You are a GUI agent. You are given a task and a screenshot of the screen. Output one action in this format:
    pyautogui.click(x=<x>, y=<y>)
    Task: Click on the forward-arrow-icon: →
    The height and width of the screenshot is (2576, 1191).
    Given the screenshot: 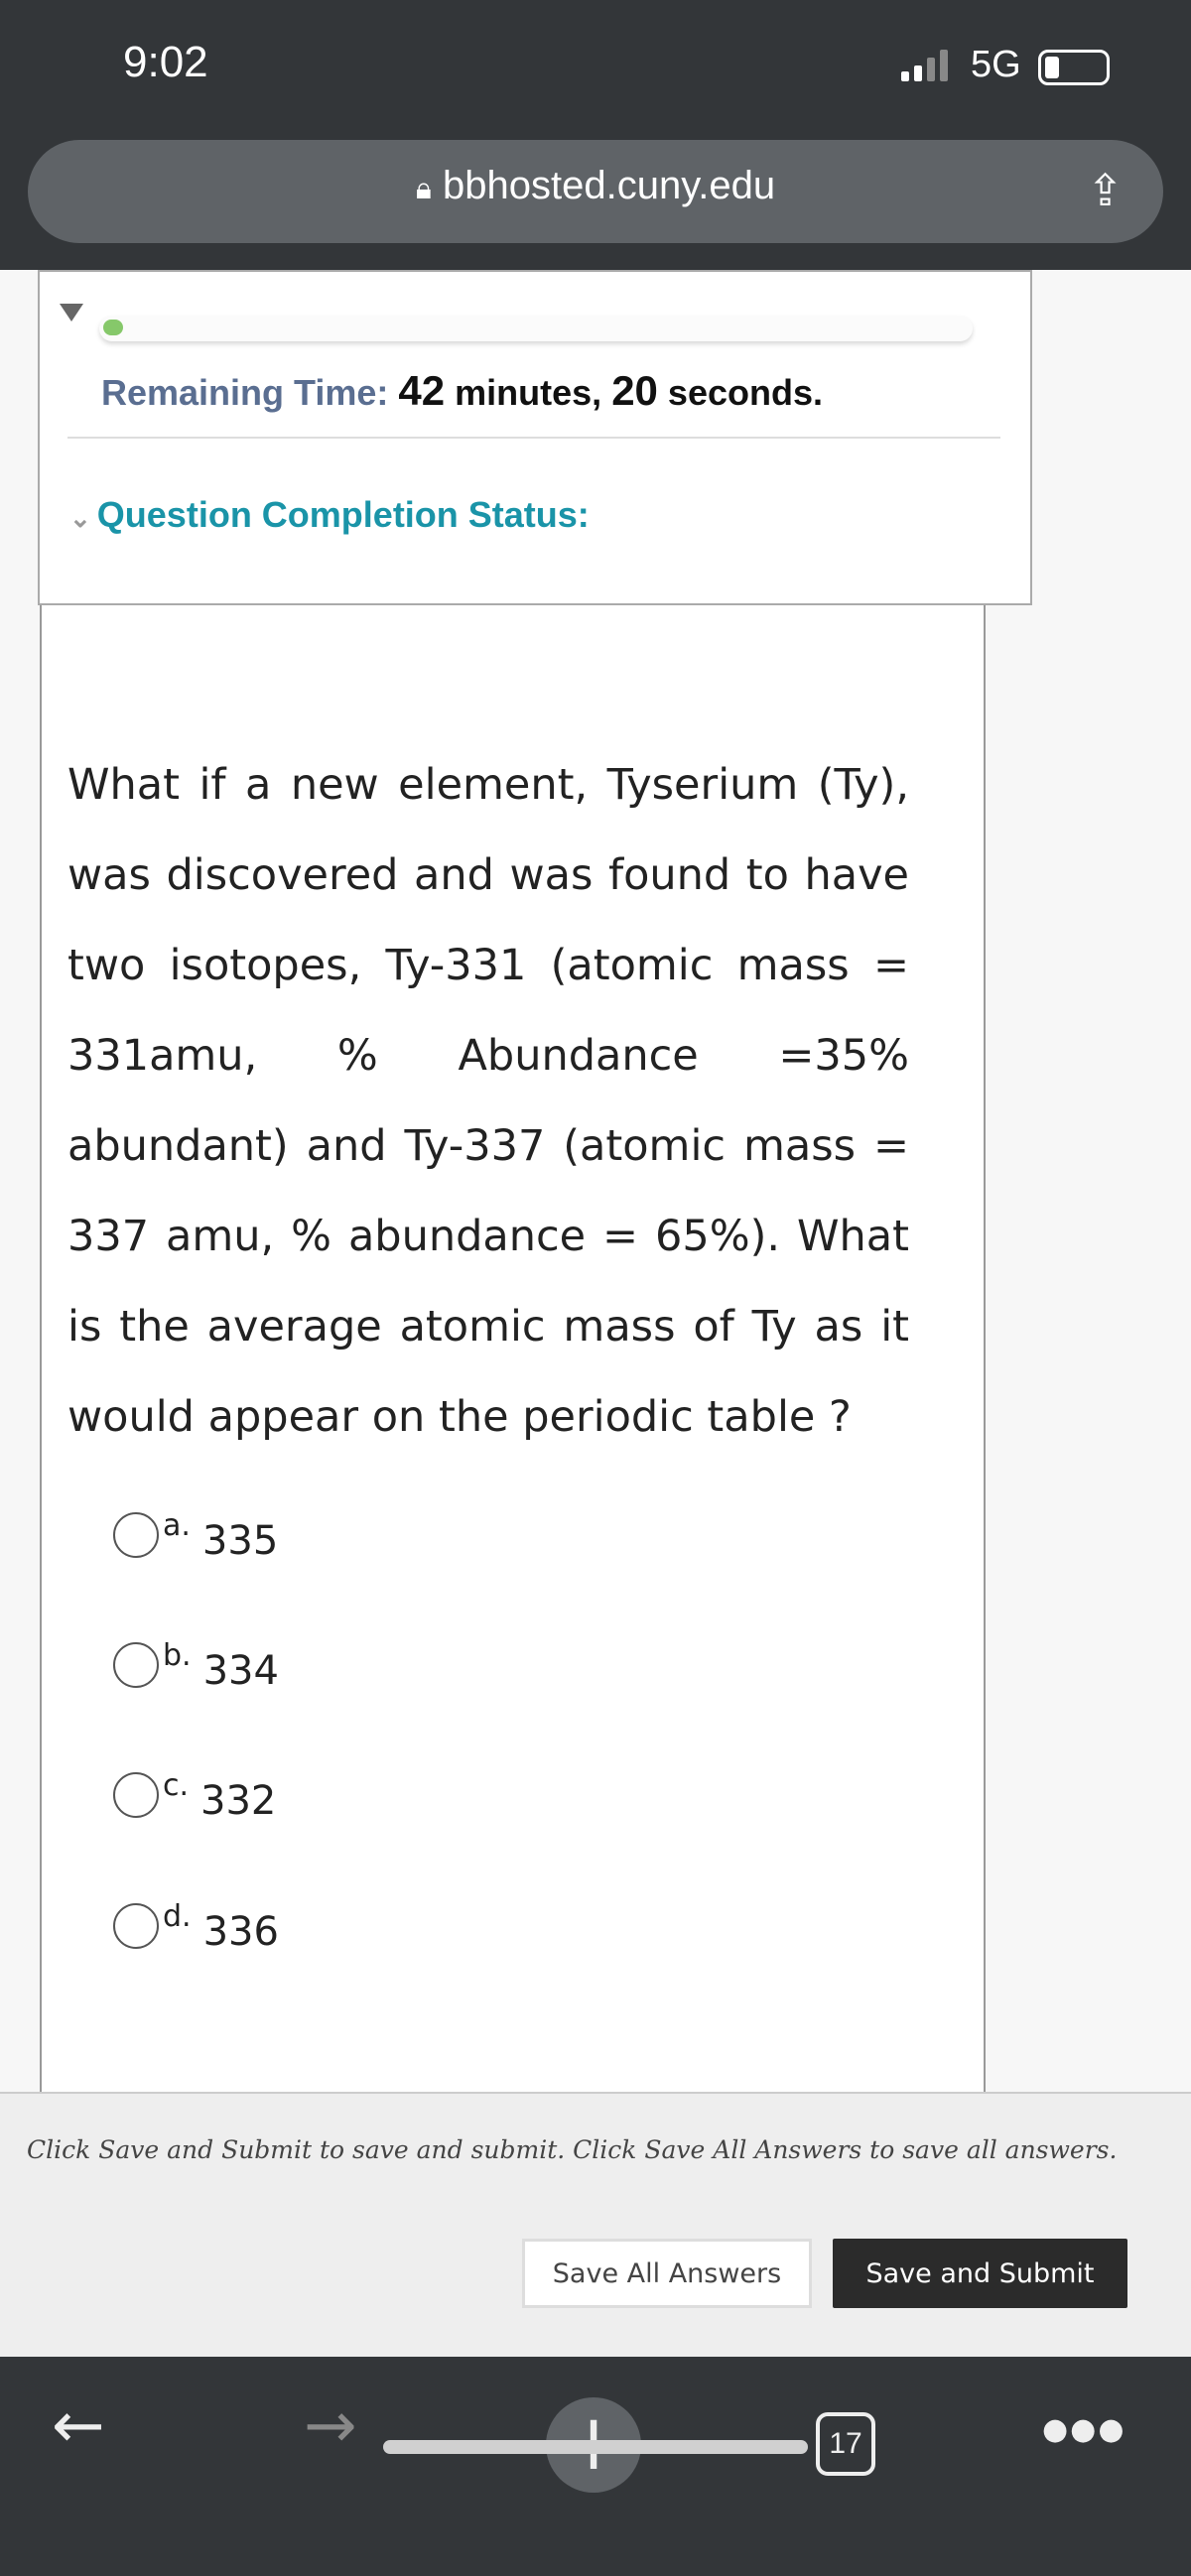 What is the action you would take?
    pyautogui.click(x=330, y=2426)
    